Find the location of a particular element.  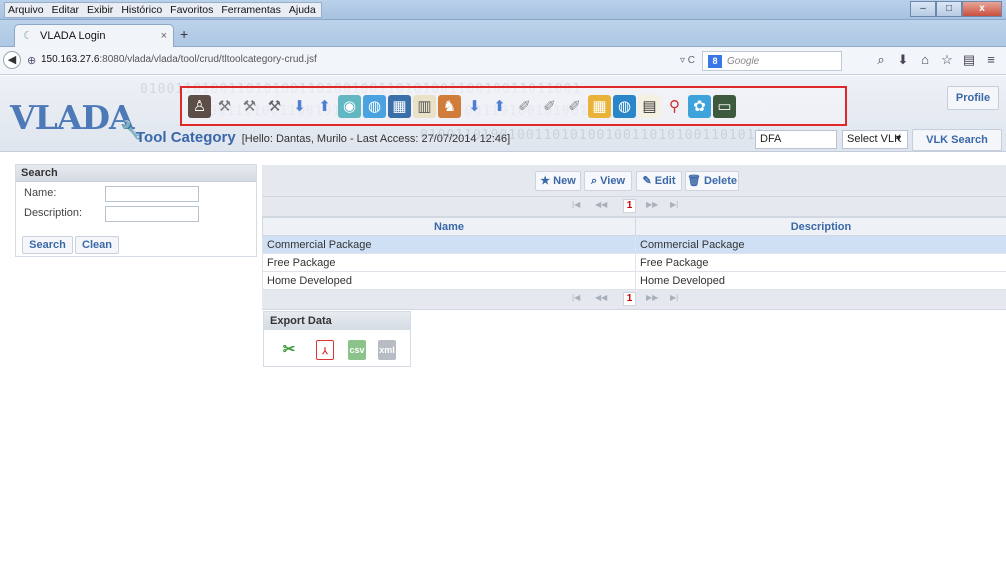

tools-icon: ⚒ is located at coordinates (274, 106).